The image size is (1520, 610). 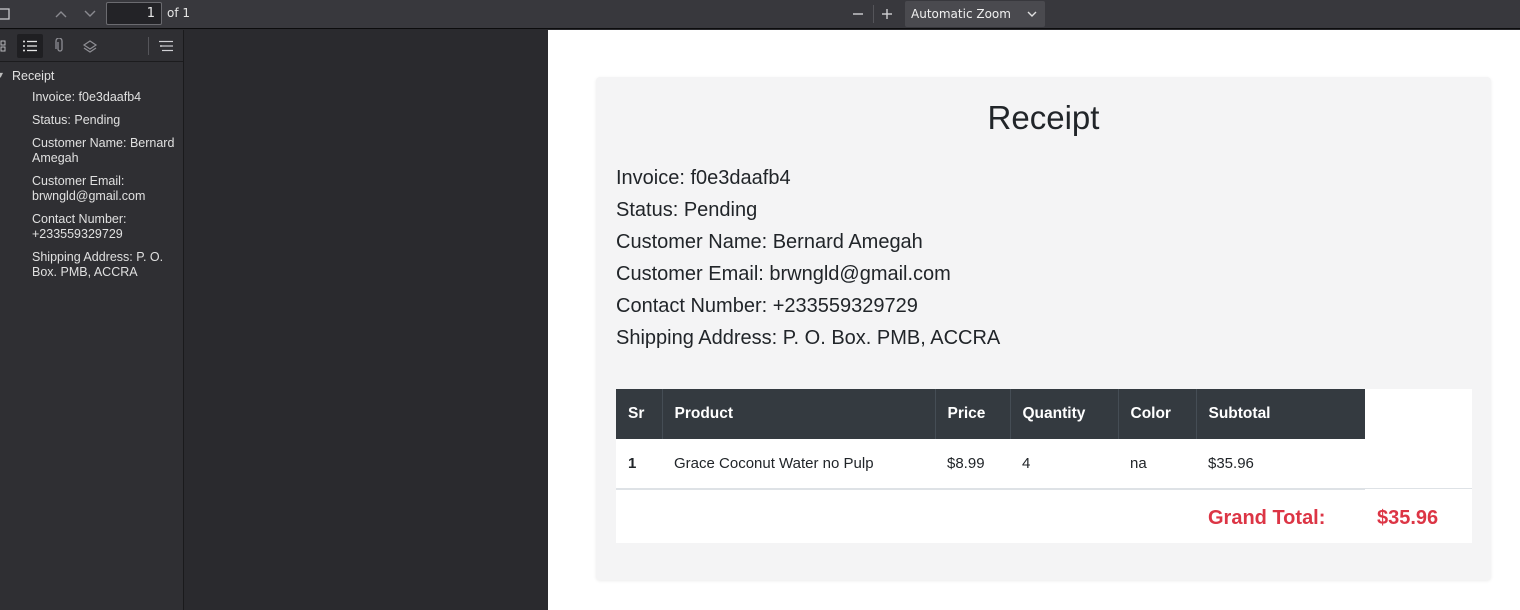 I want to click on row-divider, so click(x=1044, y=488).